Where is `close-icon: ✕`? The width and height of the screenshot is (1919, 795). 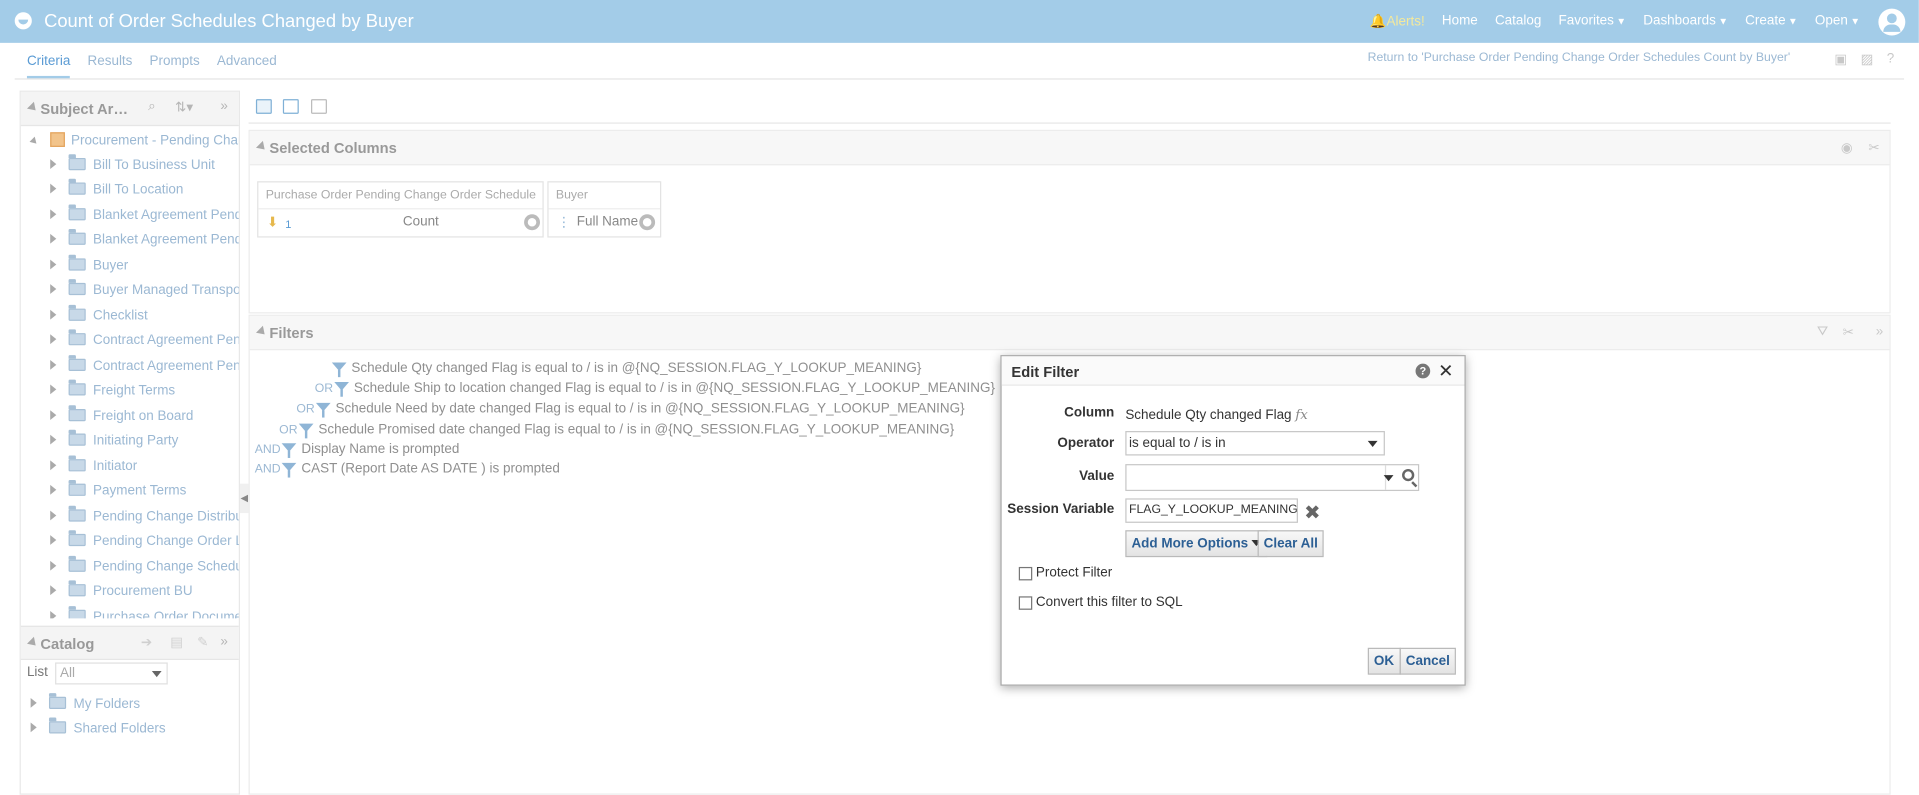 close-icon: ✕ is located at coordinates (1445, 371).